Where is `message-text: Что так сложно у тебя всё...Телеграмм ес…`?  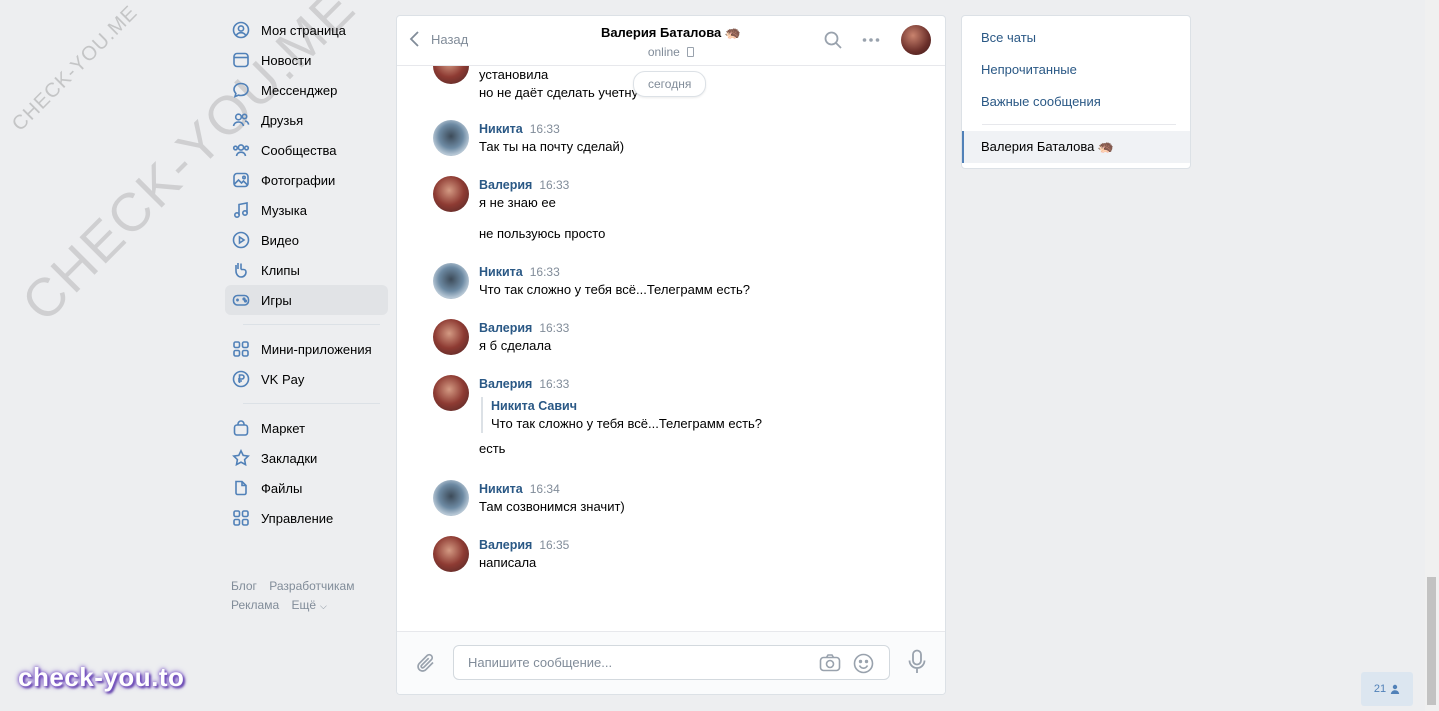
message-text: Что так сложно у тебя всё...Телеграмм ес… is located at coordinates (615, 289).